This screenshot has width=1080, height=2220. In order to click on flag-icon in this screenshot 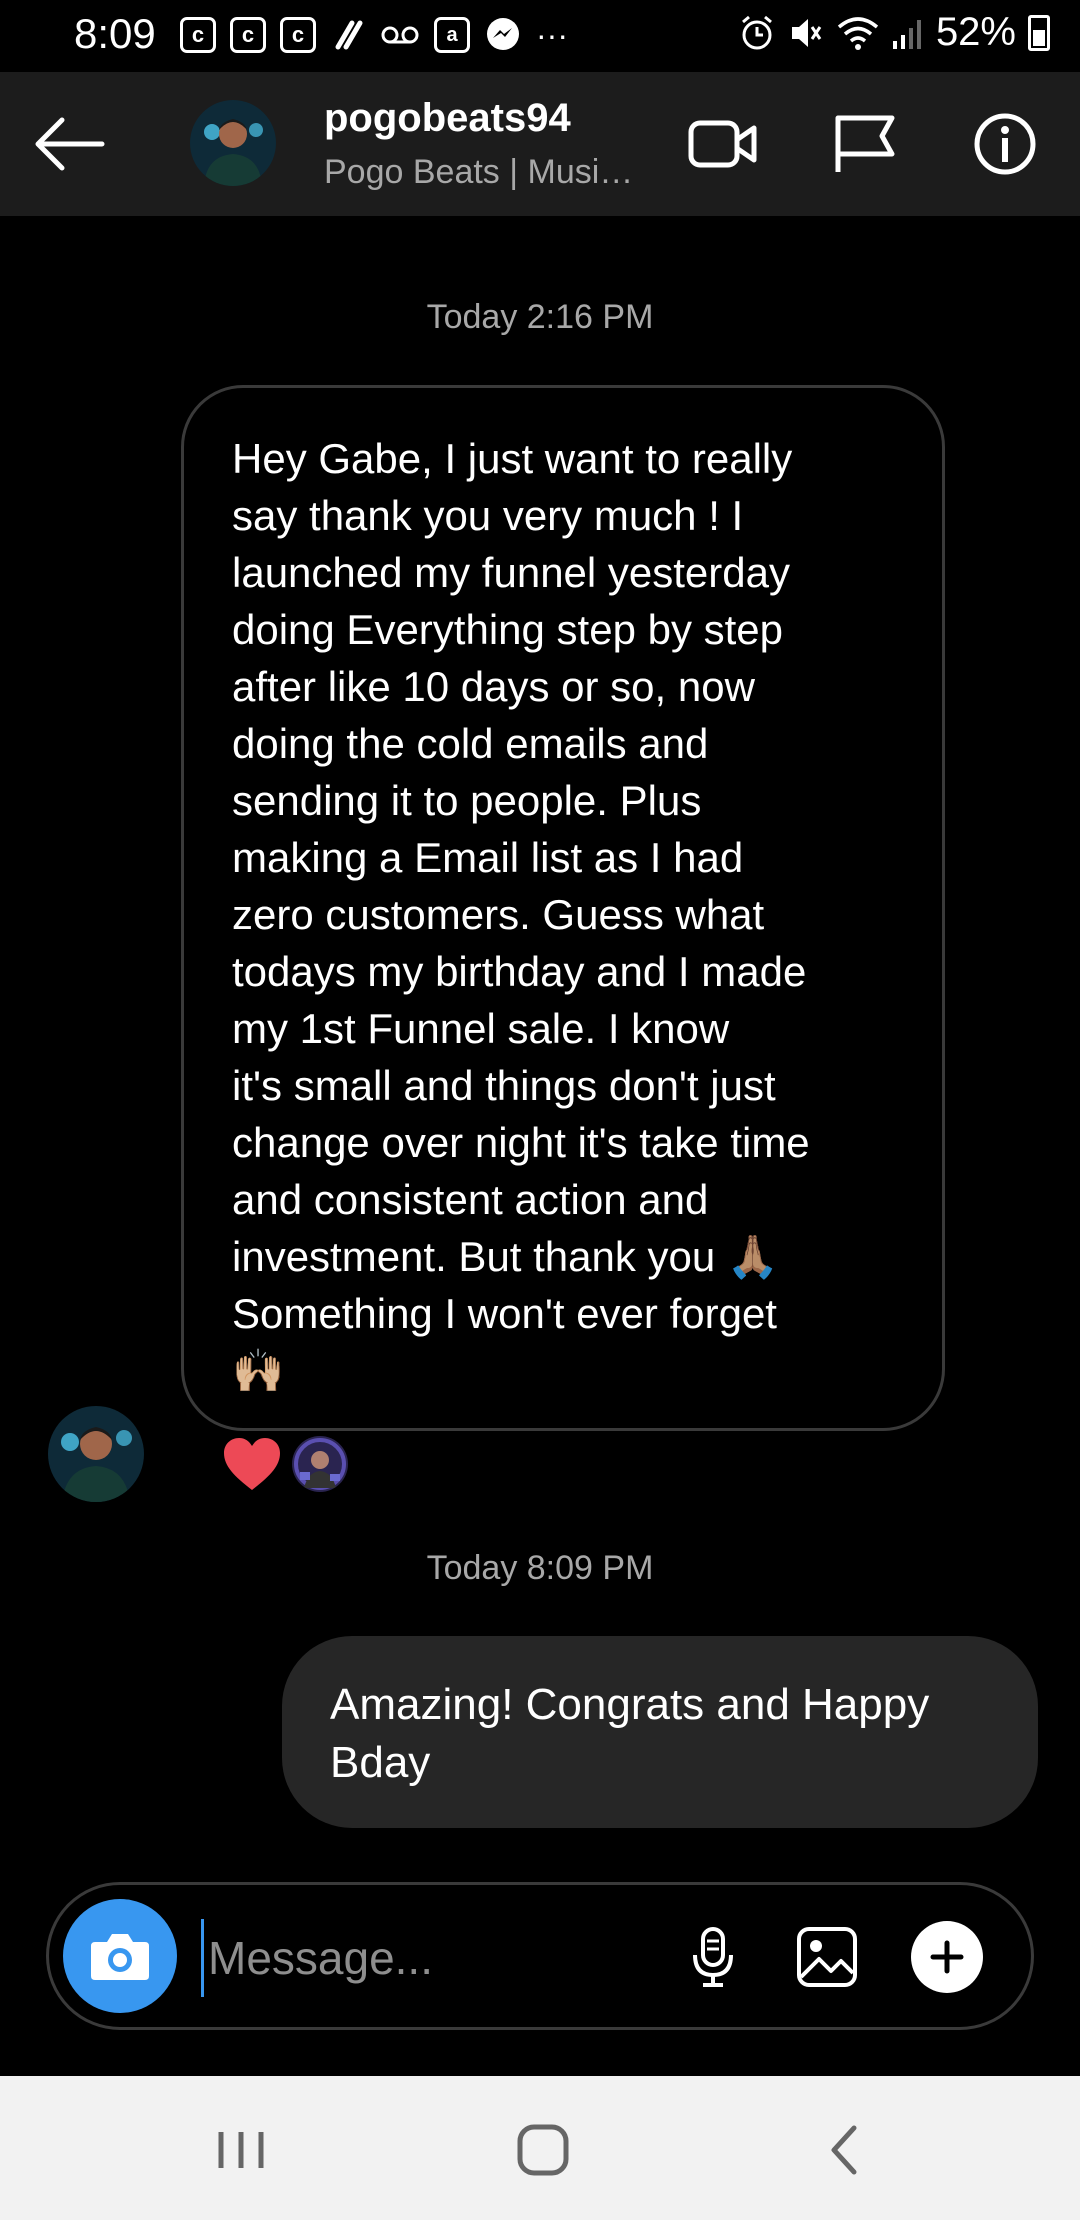, I will do `click(865, 144)`.